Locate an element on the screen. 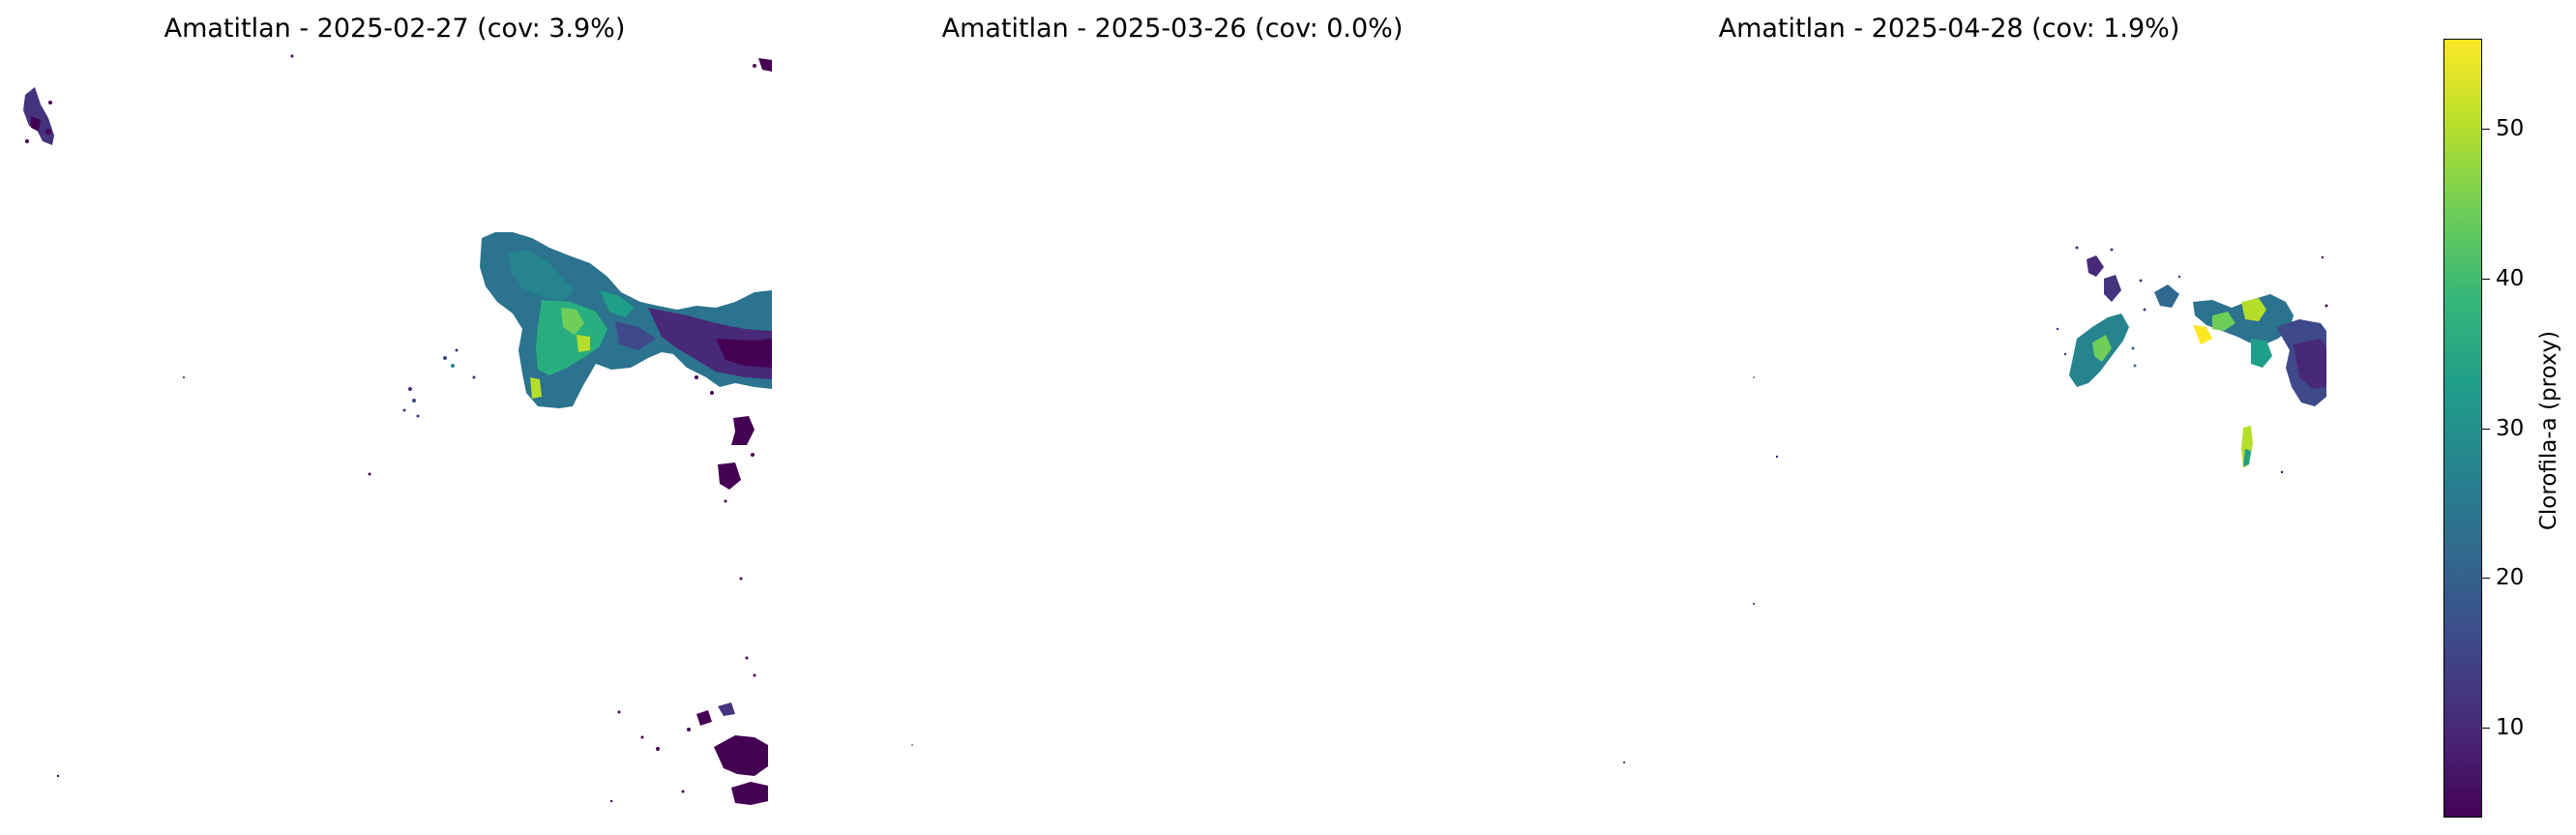  colorbar-tick-label: 30 is located at coordinates (2510, 428).